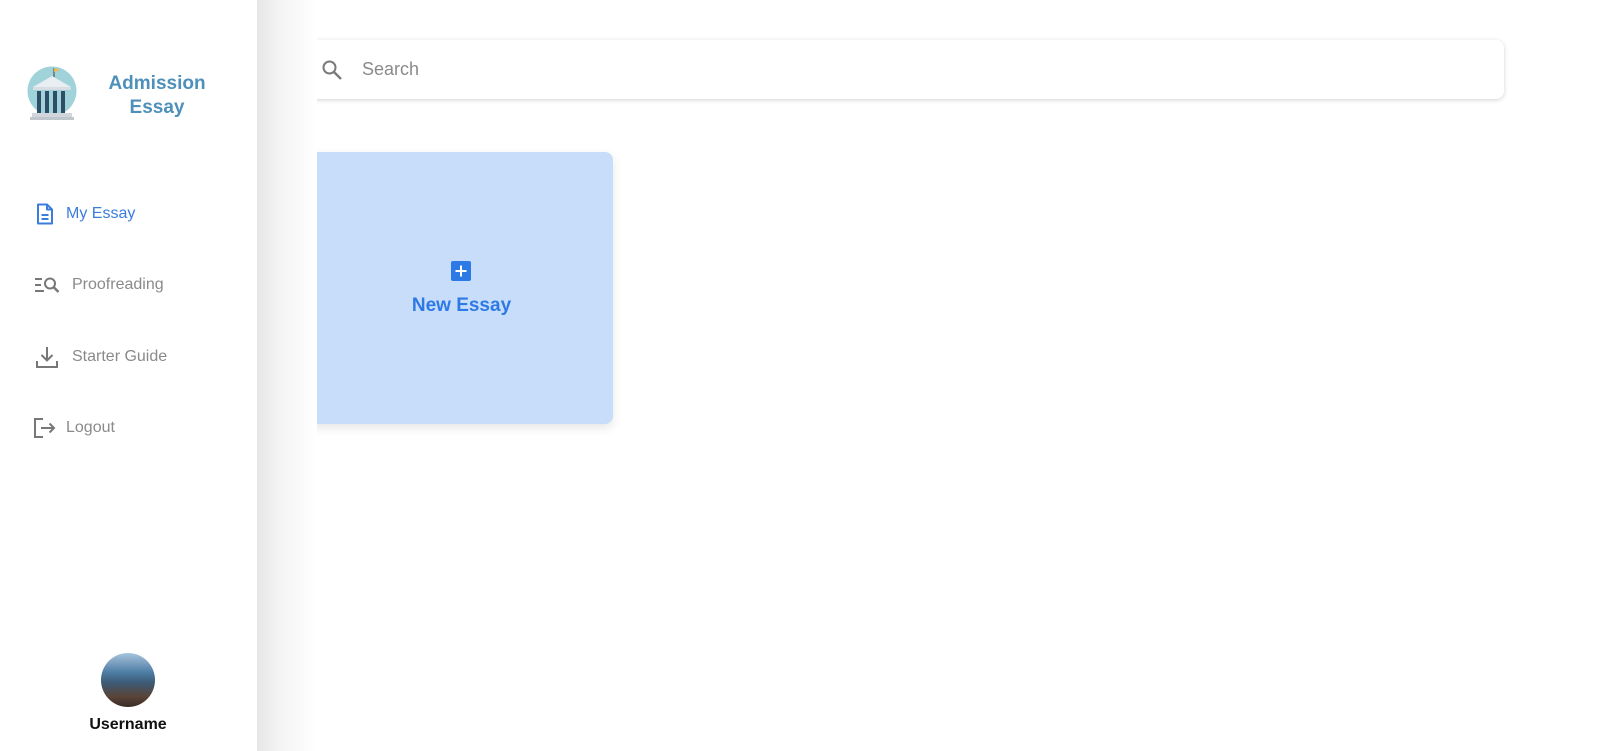  I want to click on sidebar-shadow, so click(287, 375).